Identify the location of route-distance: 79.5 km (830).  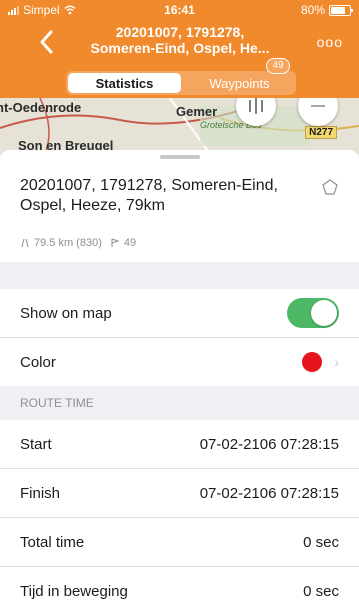
(68, 243).